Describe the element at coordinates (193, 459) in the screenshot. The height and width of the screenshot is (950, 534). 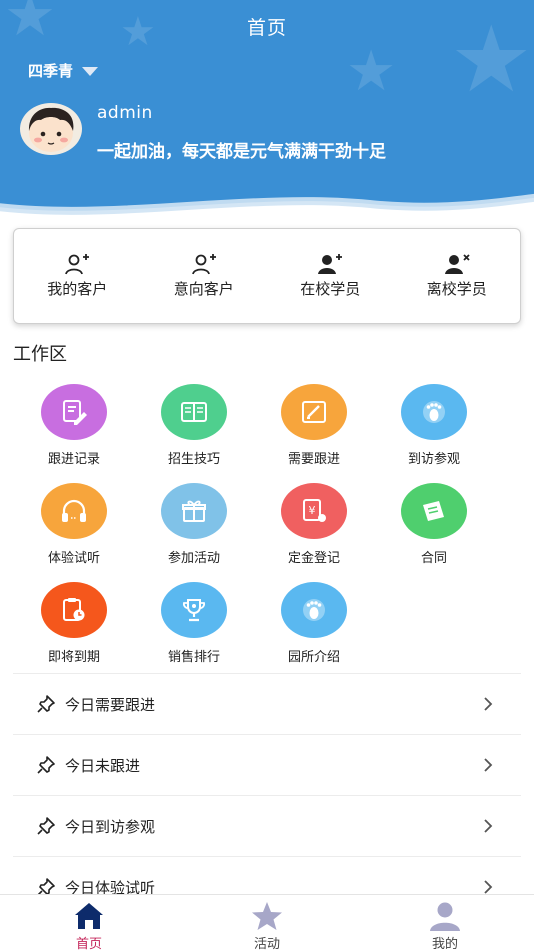
I see `work-item-label: 招生技巧` at that location.